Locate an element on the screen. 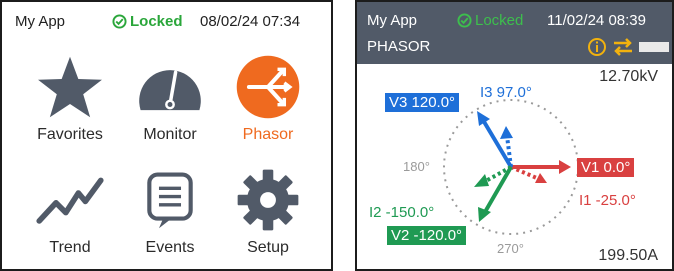 Image resolution: width=674 pixels, height=271 pixels. star-icon is located at coordinates (70, 87).